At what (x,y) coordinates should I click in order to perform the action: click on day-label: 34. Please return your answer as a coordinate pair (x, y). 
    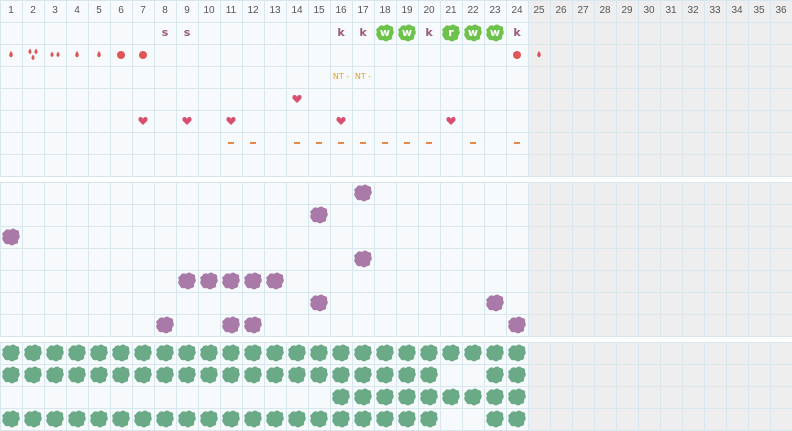
    Looking at the image, I should click on (737, 10).